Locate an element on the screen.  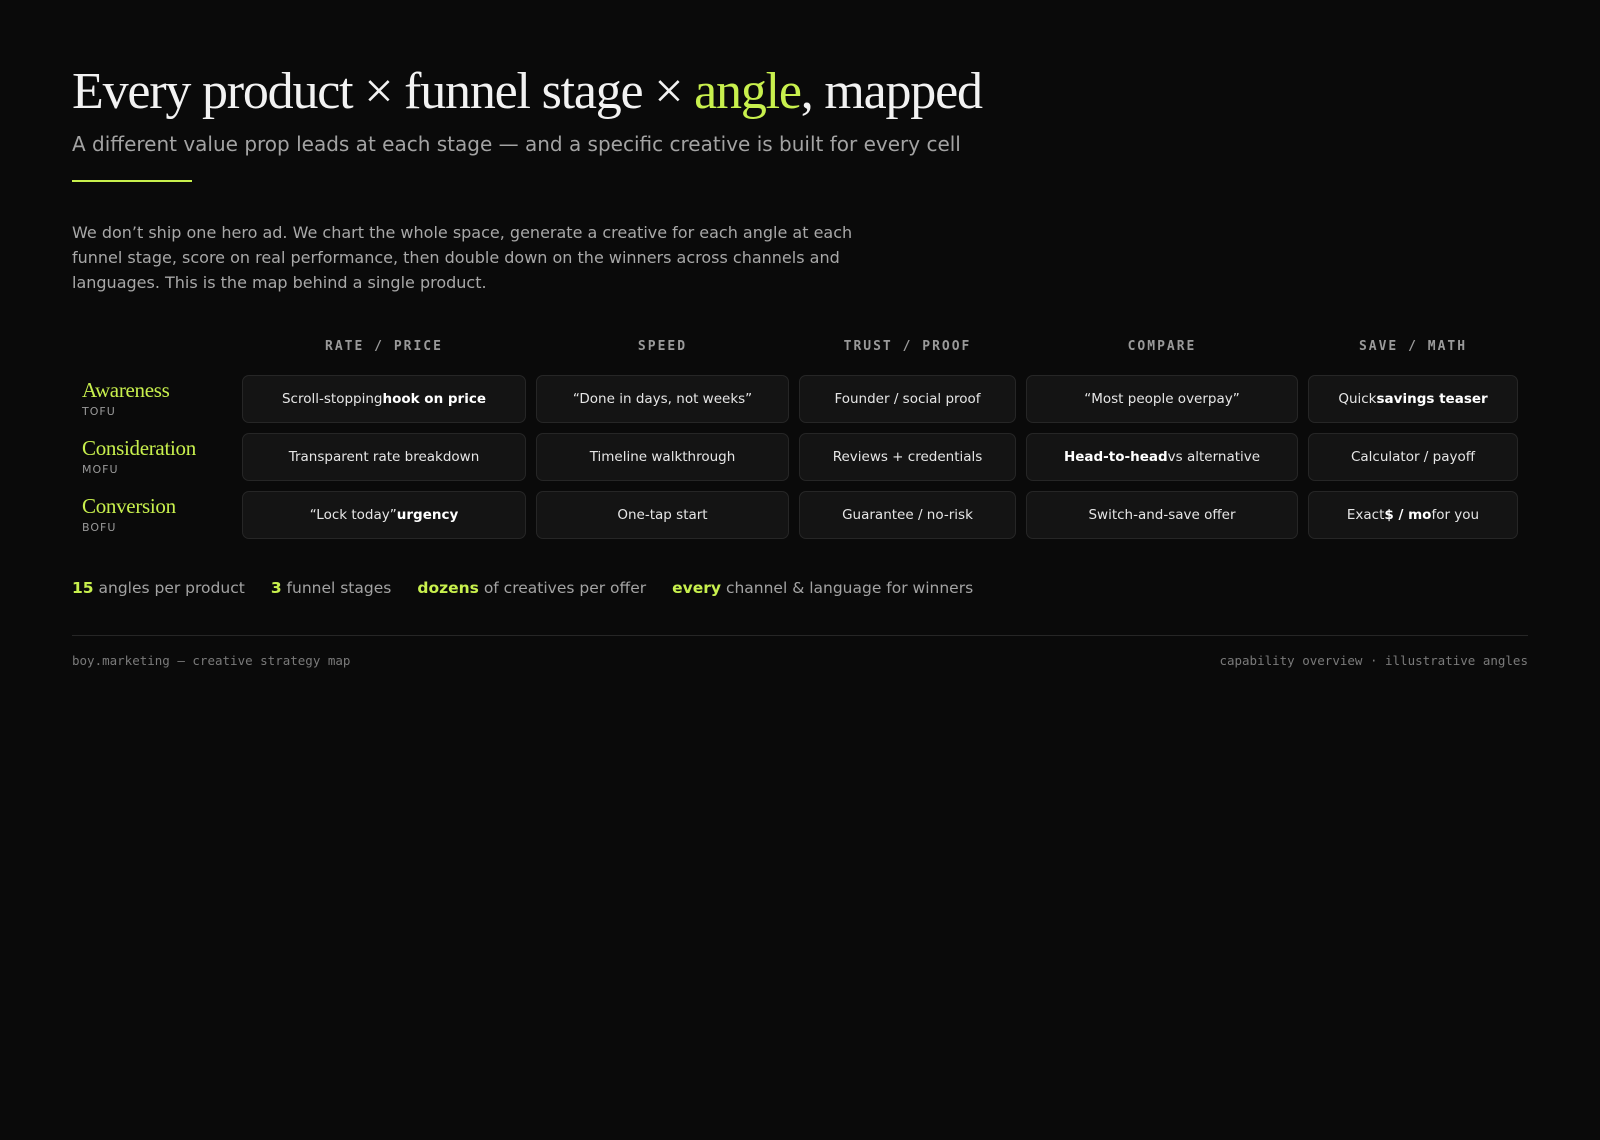
cell-text: Founder / social proof is located at coordinates (907, 399).